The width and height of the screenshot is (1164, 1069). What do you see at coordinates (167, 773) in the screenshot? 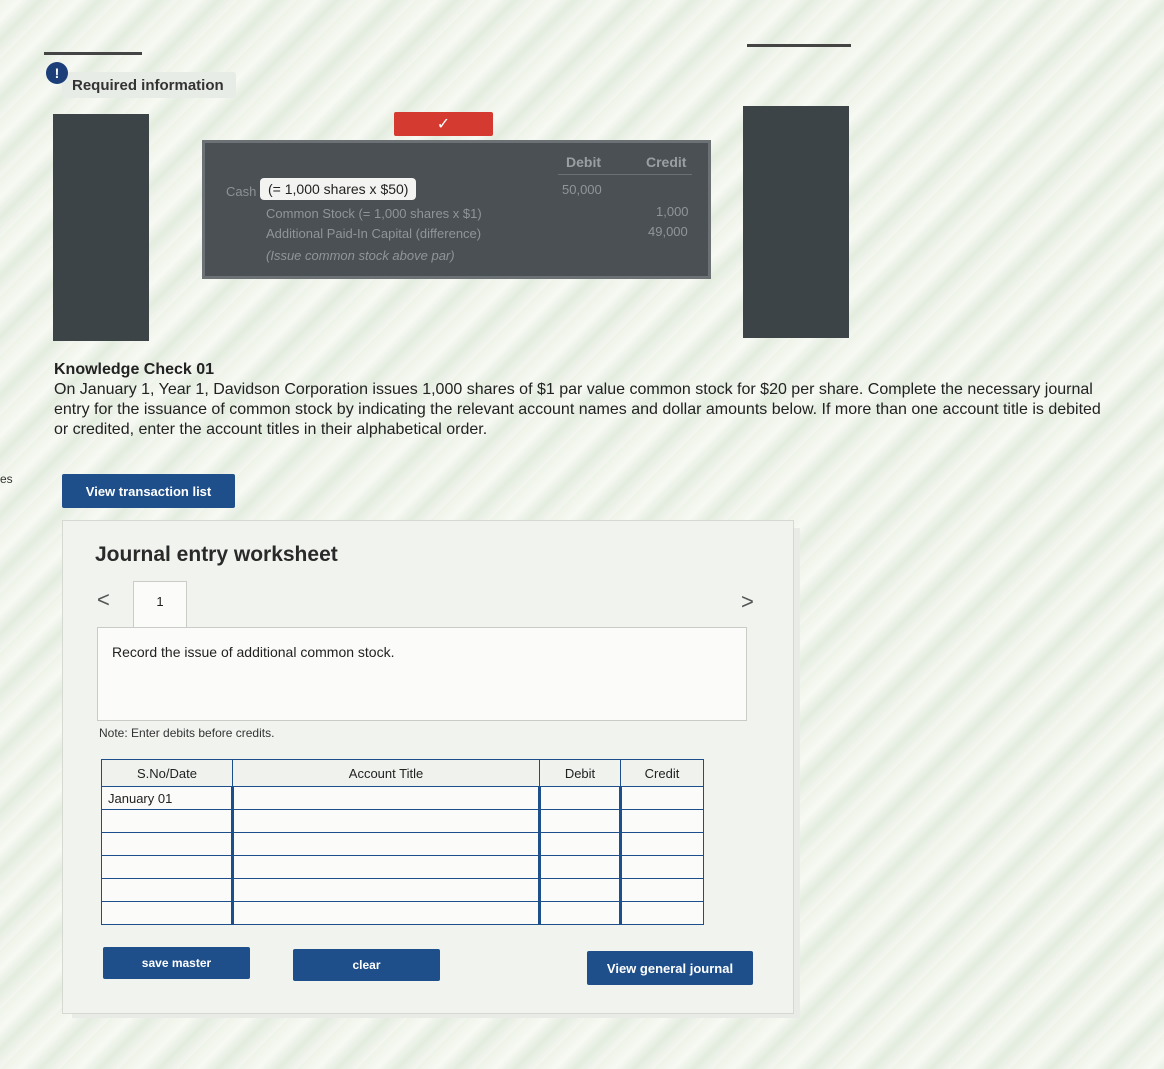
I see `column-header-date: S.No/Date` at bounding box center [167, 773].